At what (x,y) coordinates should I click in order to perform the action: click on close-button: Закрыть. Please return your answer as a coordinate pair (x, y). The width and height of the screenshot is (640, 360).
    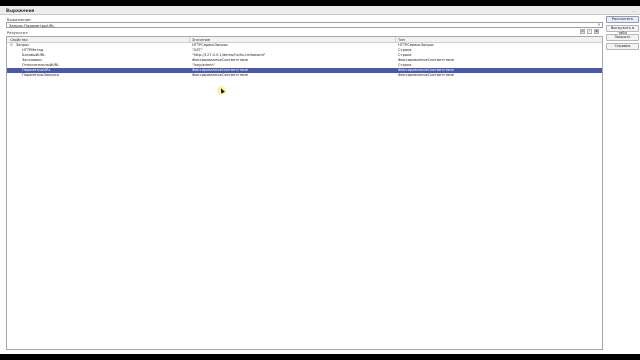
    Looking at the image, I should click on (622, 37).